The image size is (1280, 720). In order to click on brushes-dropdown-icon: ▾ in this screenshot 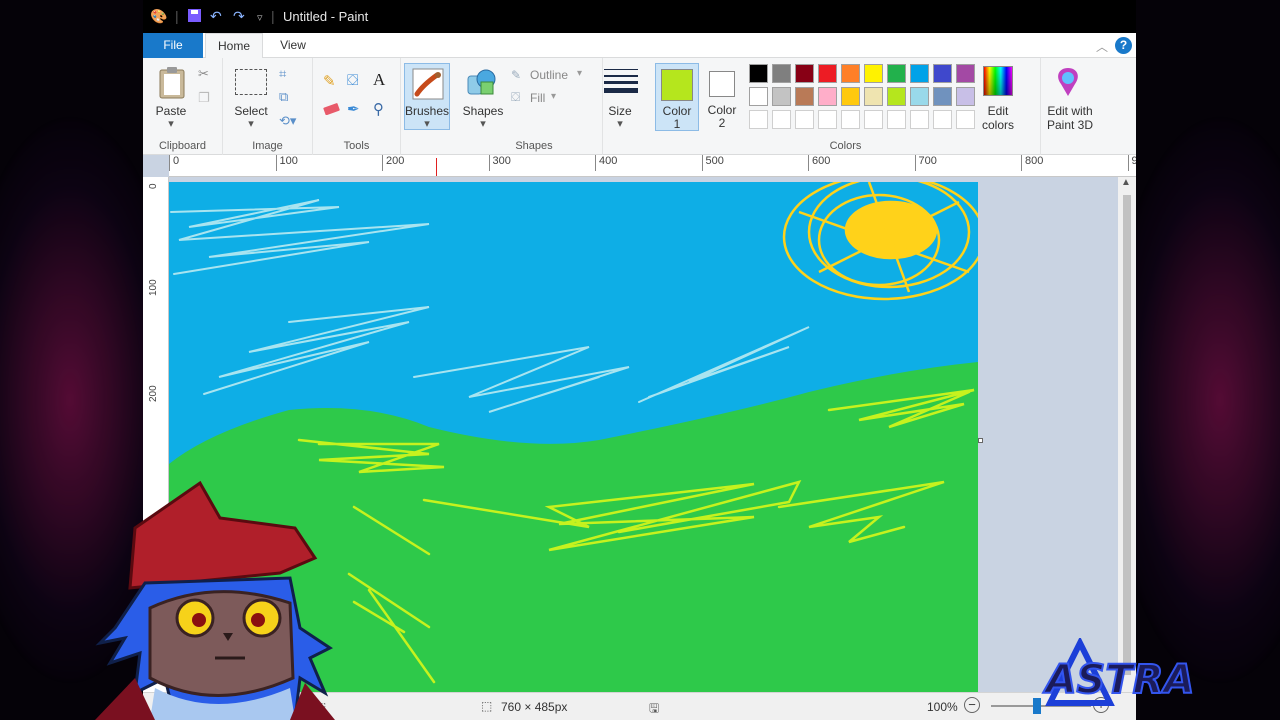, I will do `click(427, 123)`.